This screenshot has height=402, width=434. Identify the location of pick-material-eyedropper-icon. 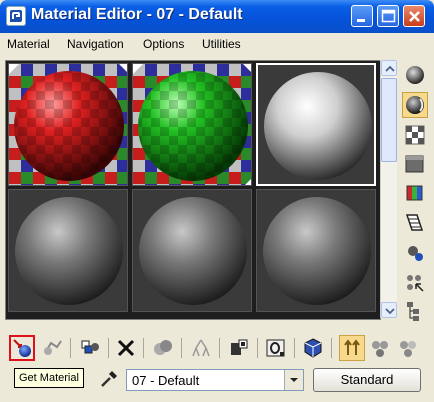
(109, 379).